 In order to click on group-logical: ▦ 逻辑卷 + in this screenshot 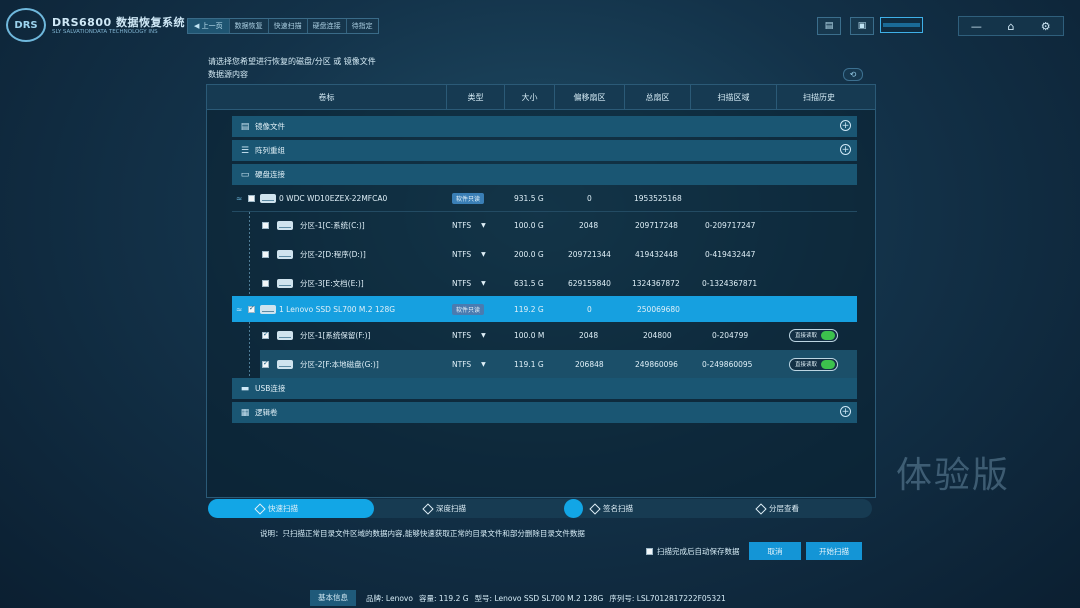, I will do `click(544, 412)`.